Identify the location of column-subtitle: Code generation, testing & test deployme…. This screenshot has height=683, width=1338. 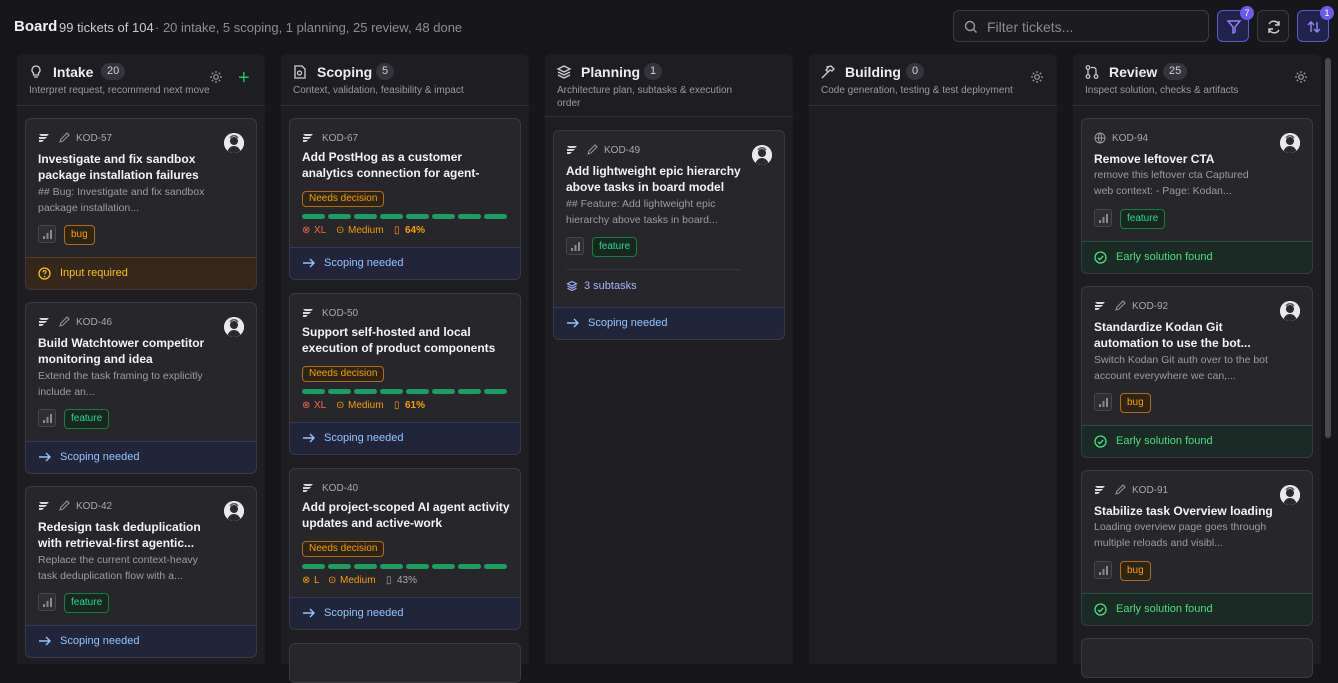
(917, 90).